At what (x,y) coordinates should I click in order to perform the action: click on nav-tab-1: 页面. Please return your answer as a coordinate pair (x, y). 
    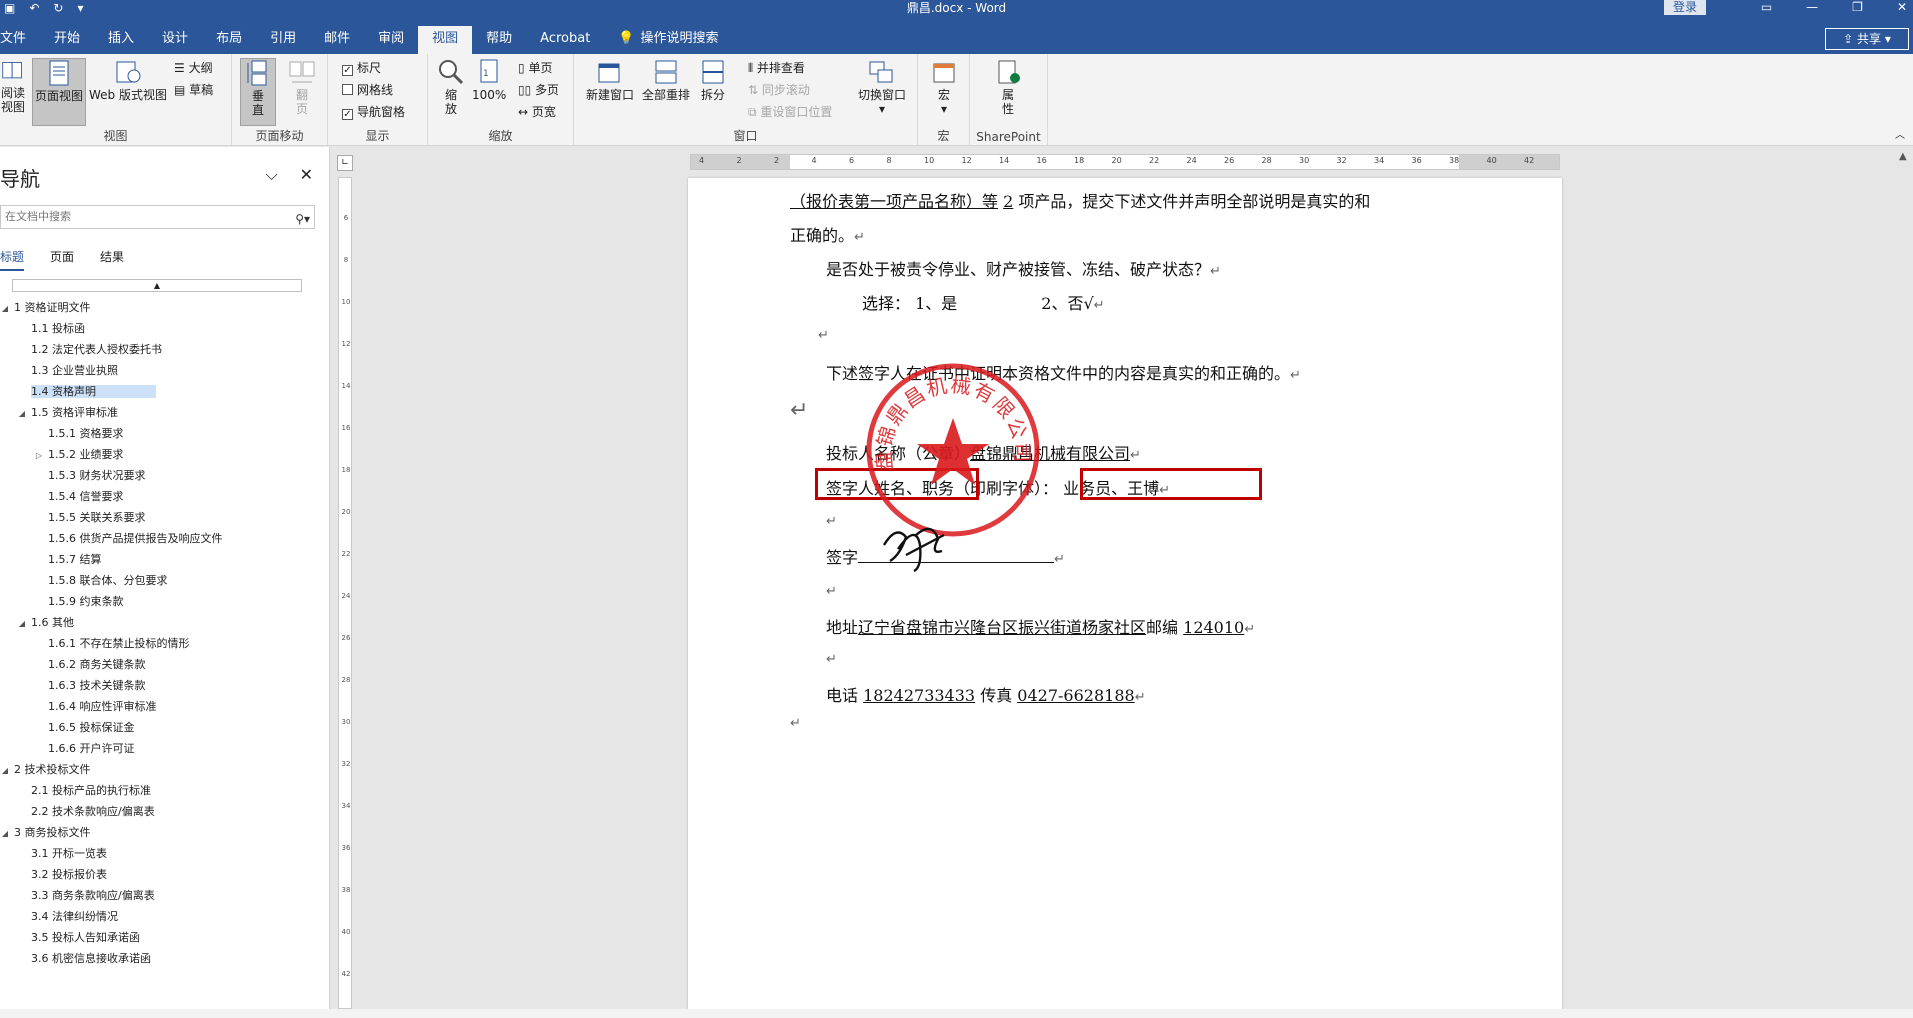
    Looking at the image, I should click on (62, 259).